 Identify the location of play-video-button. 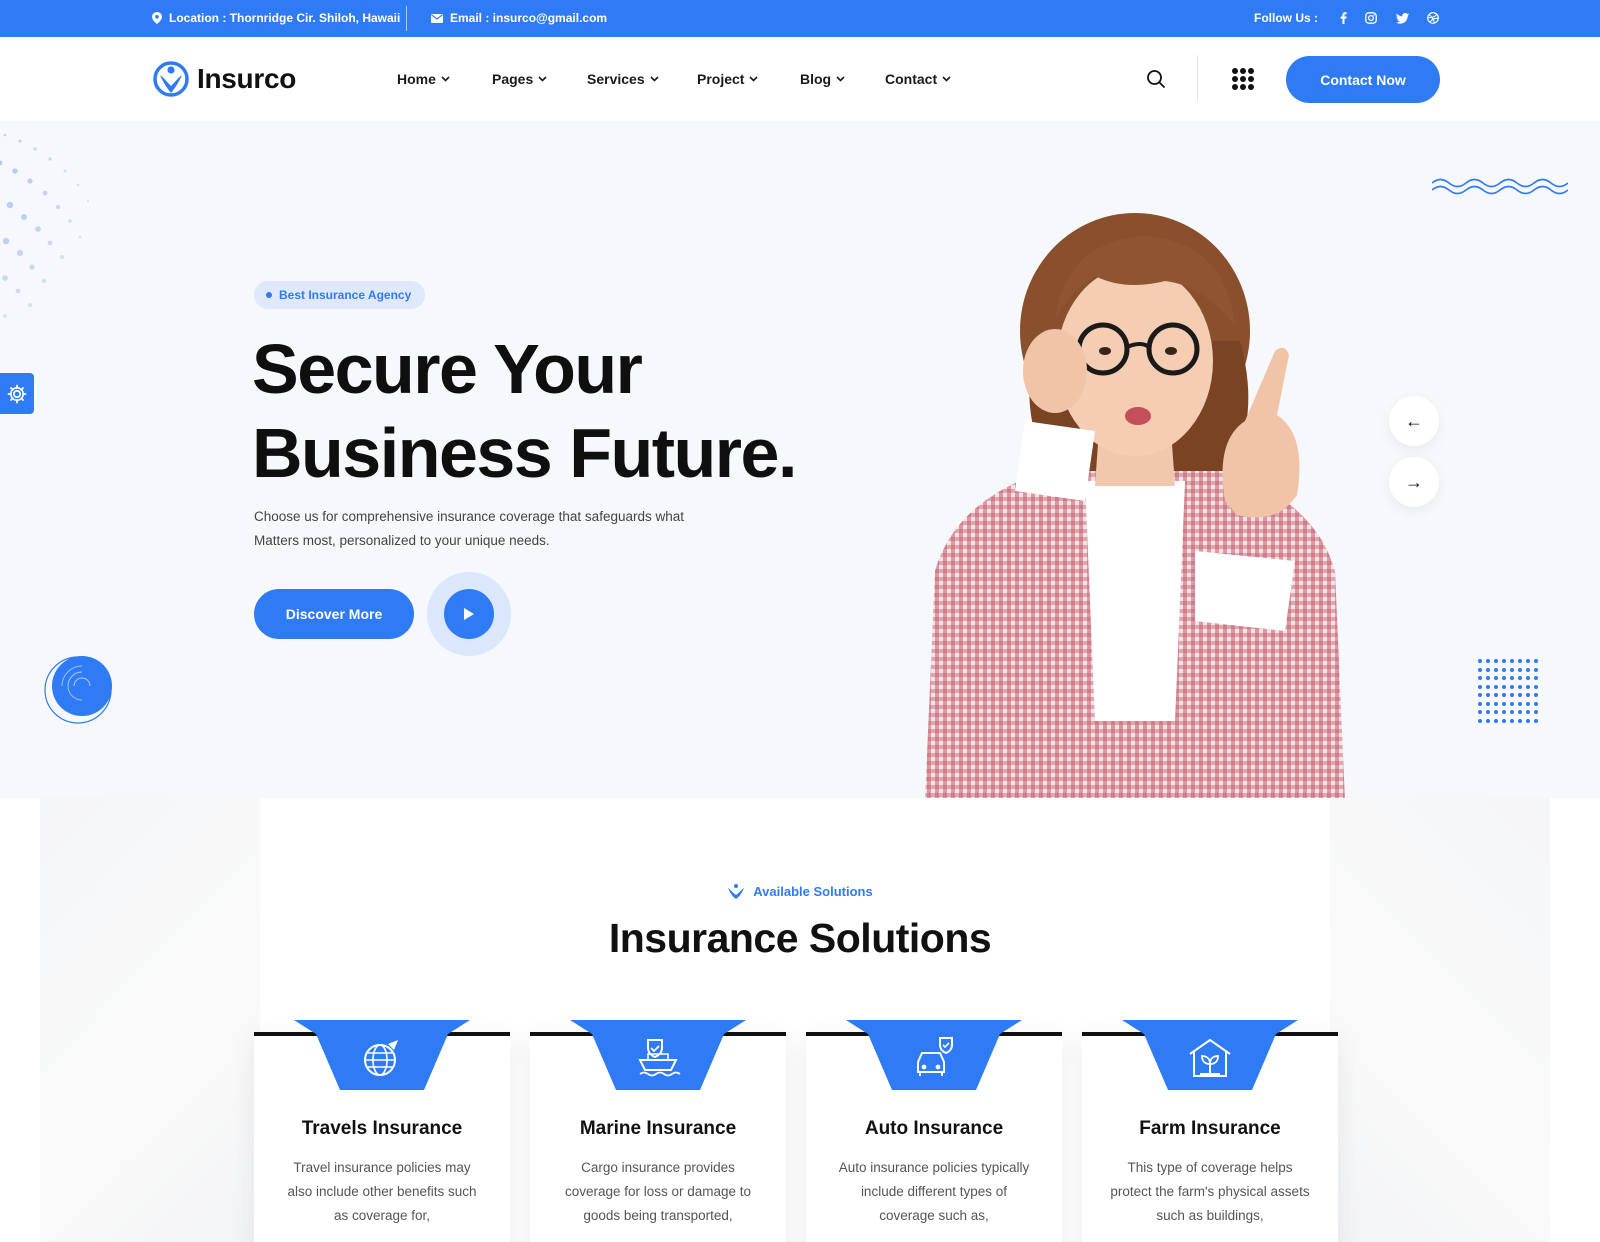
(469, 614).